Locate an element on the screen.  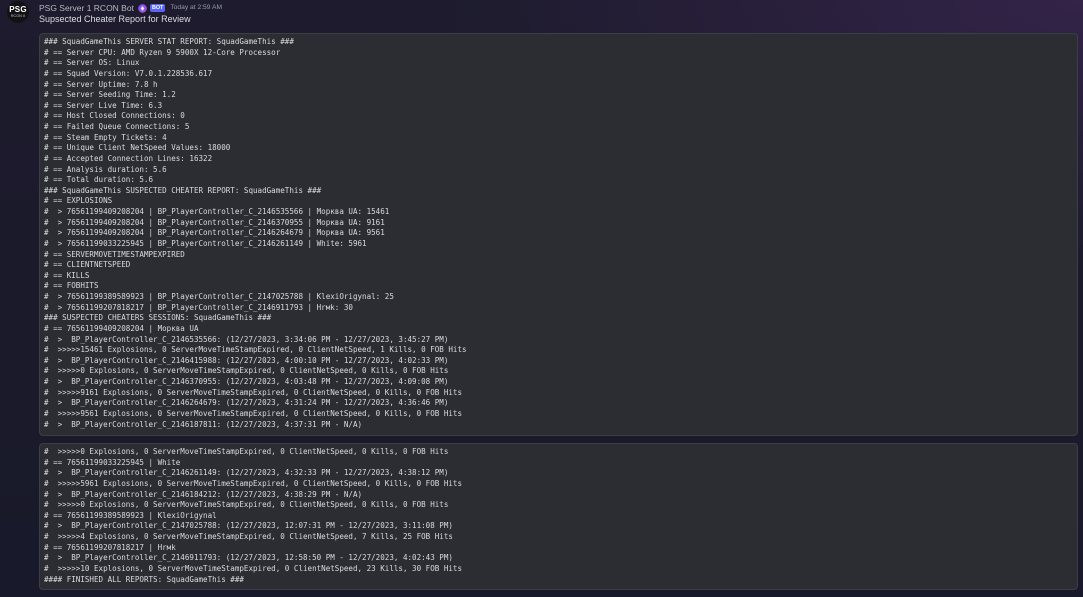
code-line: # == 76561199207818217 | Hrмk is located at coordinates (110, 547).